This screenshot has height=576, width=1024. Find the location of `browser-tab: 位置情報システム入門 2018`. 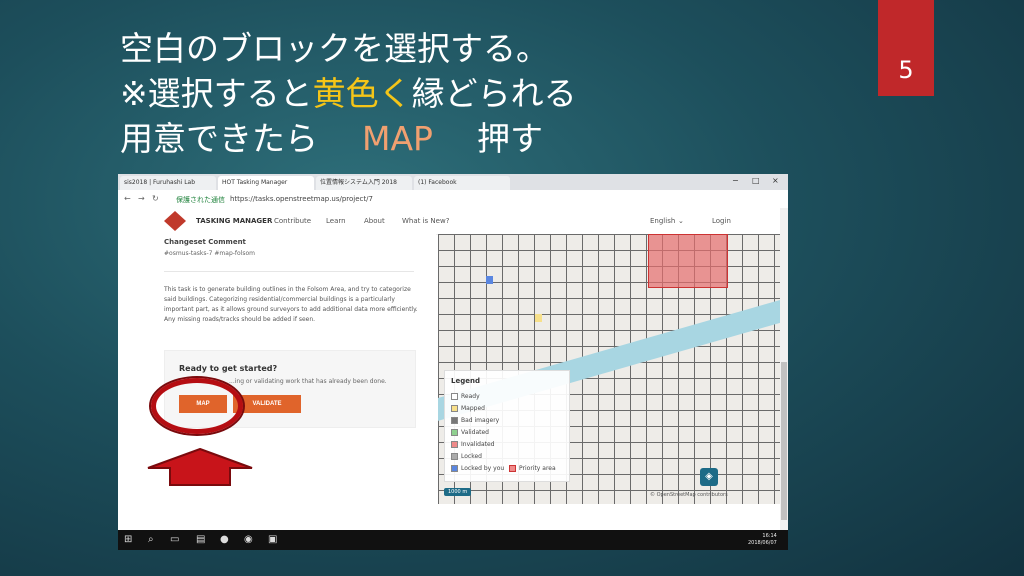

browser-tab: 位置情報システム入門 2018 is located at coordinates (364, 183).